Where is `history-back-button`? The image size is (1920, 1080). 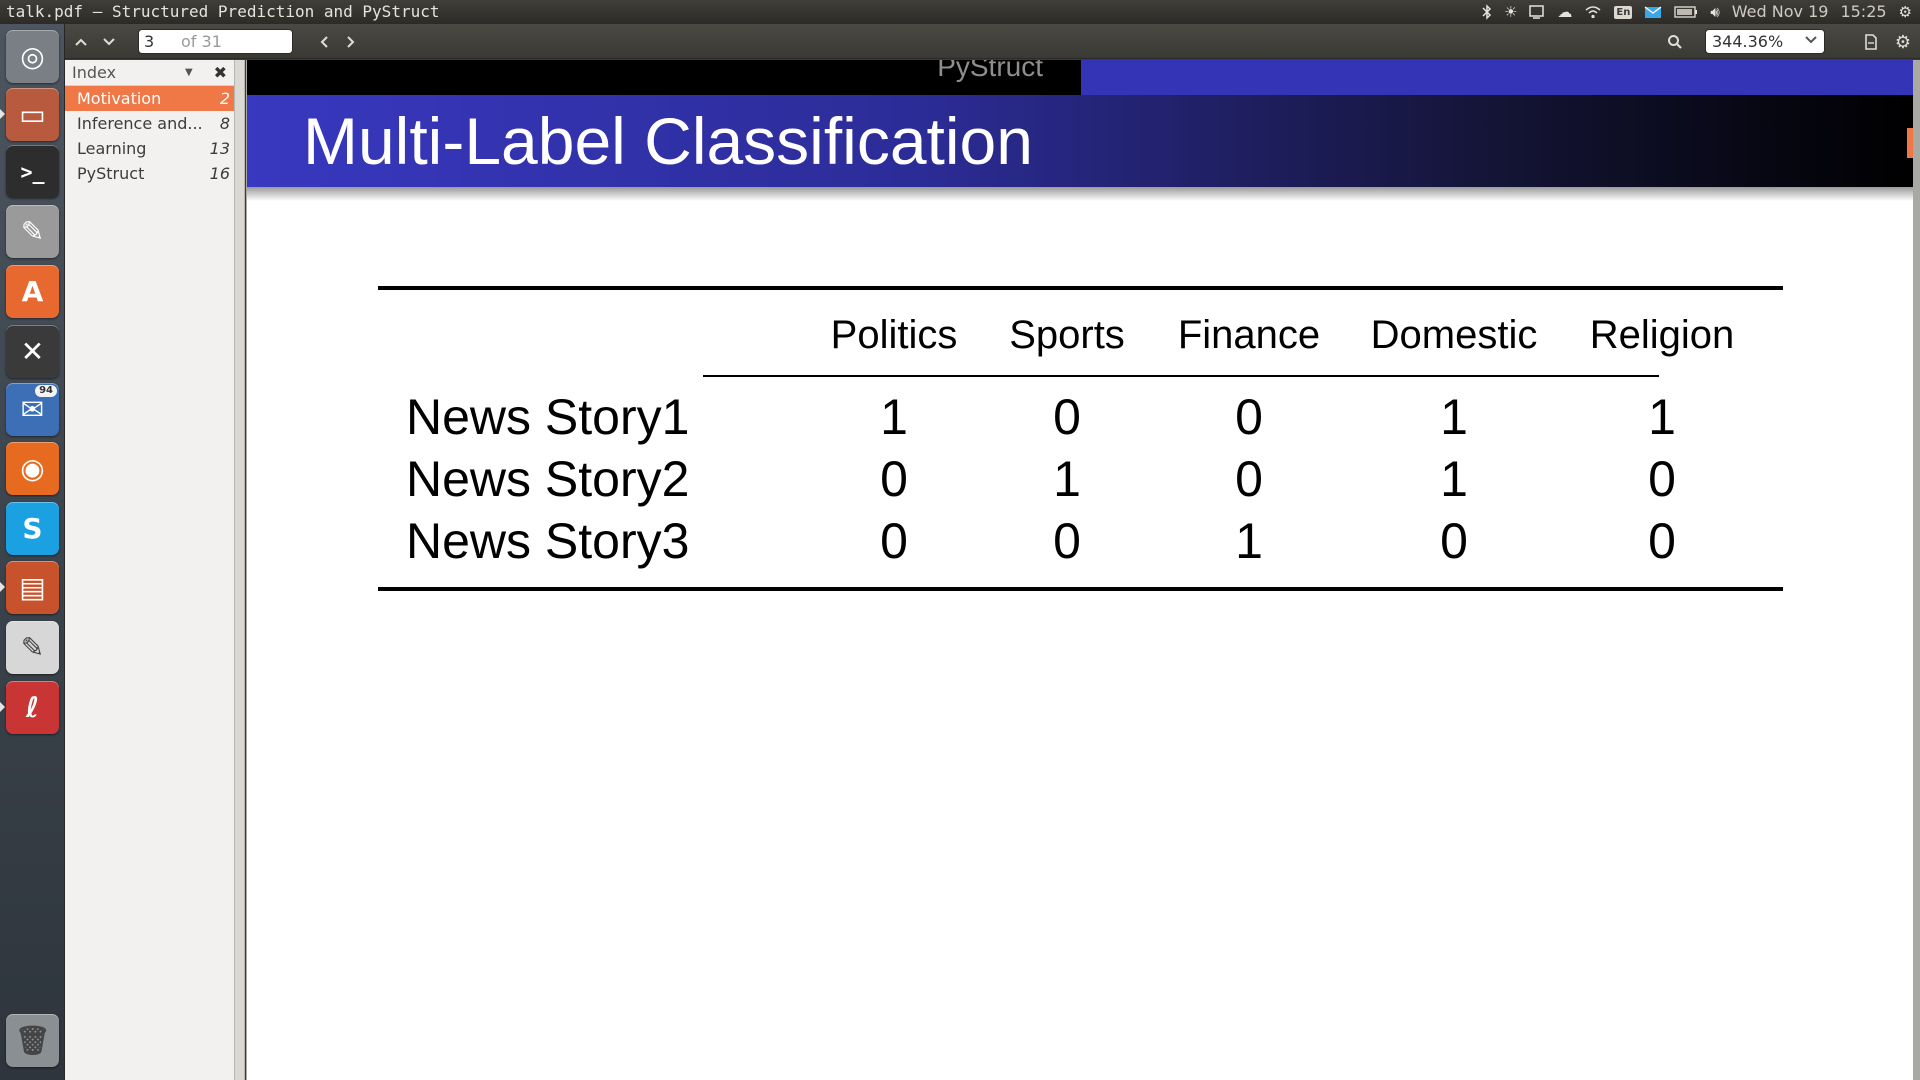
history-back-button is located at coordinates (324, 42).